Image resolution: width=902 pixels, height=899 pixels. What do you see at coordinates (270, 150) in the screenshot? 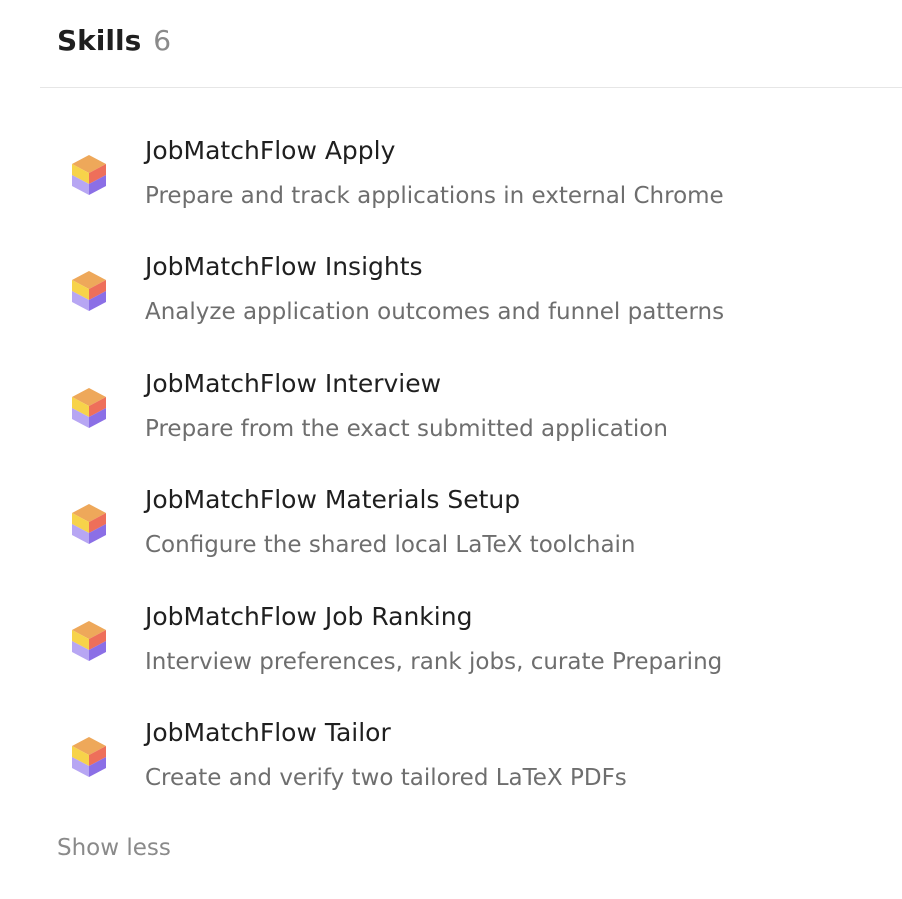
I see `skill-name: JobMatchFlow Apply` at bounding box center [270, 150].